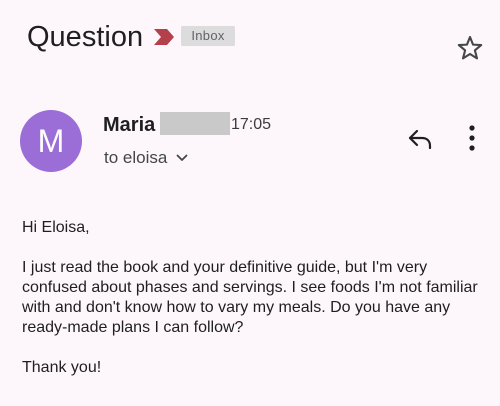 The width and height of the screenshot is (500, 406). What do you see at coordinates (136, 157) in the screenshot?
I see `recipient-label: to eloisa` at bounding box center [136, 157].